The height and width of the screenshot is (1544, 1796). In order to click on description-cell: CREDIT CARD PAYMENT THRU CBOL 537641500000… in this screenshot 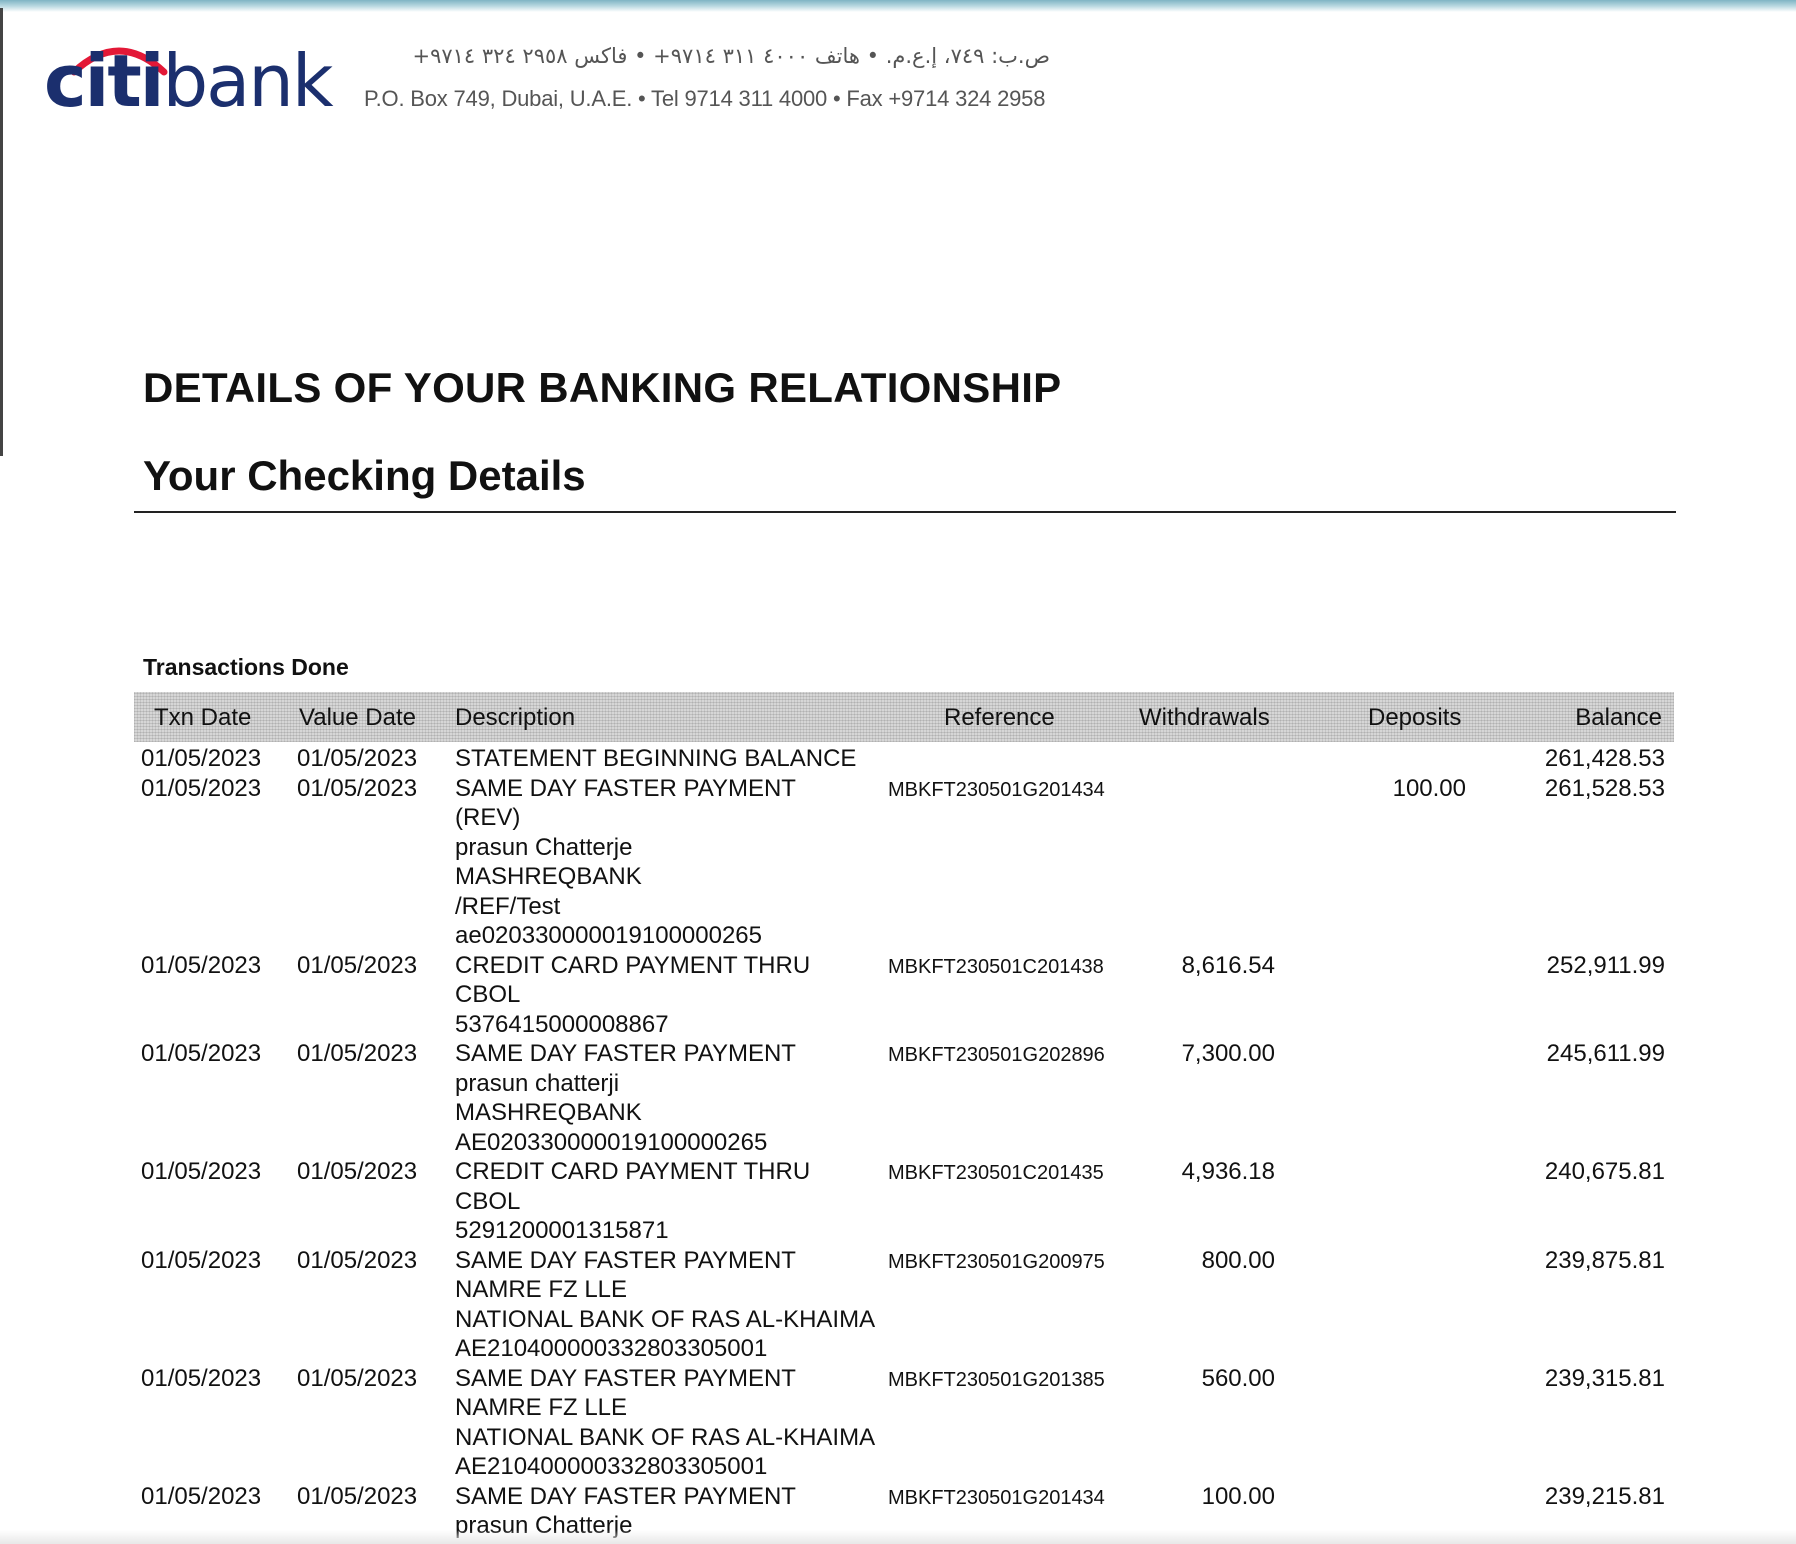, I will do `click(632, 995)`.